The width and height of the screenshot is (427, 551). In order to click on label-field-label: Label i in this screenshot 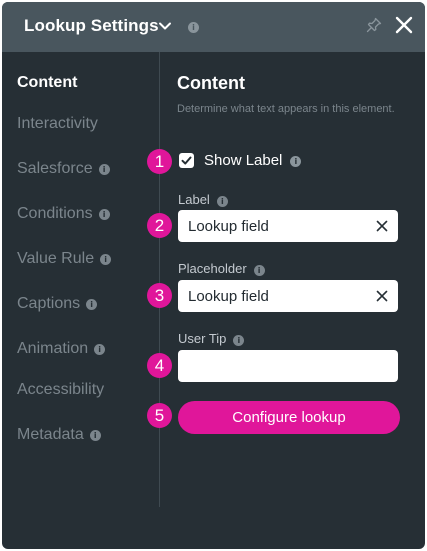, I will do `click(203, 199)`.